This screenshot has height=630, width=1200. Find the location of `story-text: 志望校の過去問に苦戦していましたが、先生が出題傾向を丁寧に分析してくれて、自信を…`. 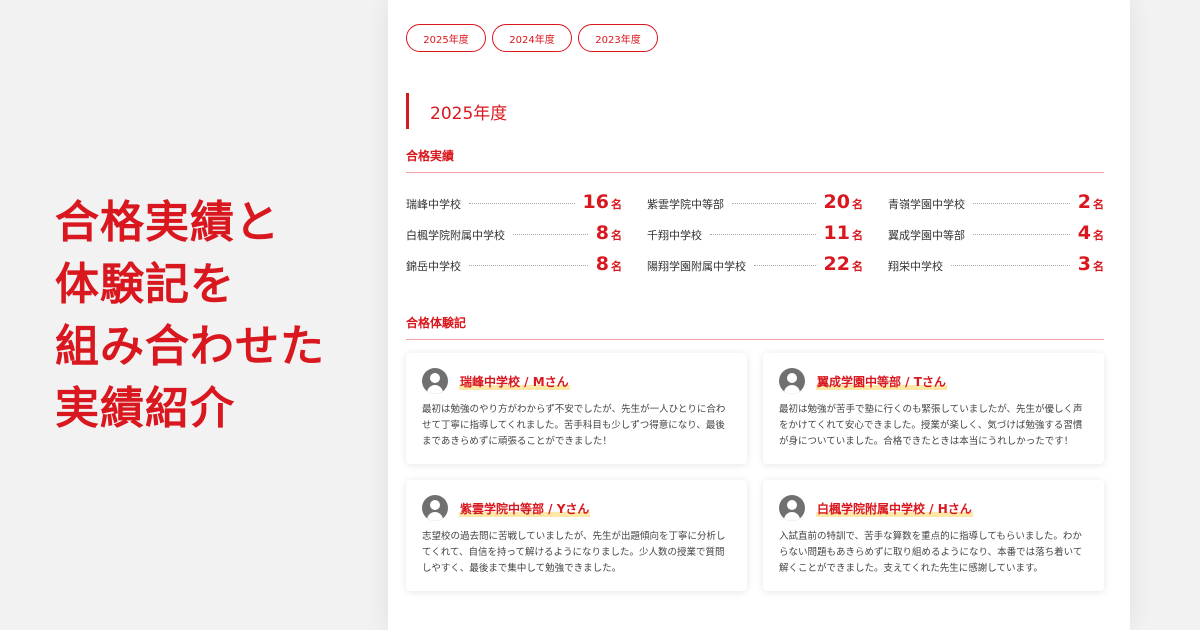

story-text: 志望校の過去問に苦戦していましたが、先生が出題傾向を丁寧に分析してくれて、自信を… is located at coordinates (574, 552).